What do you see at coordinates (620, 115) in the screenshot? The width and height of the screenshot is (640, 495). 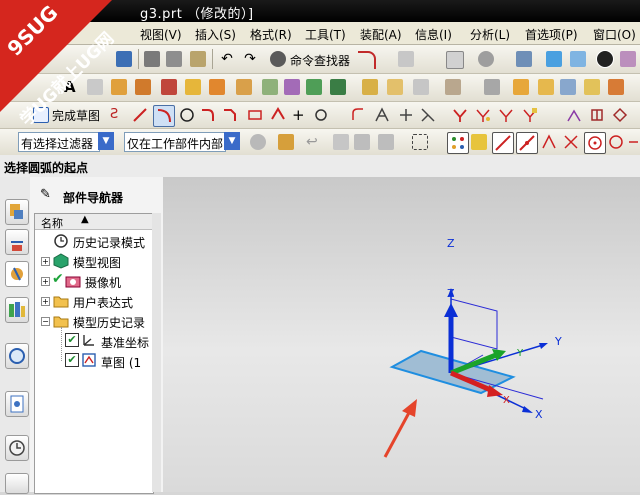 I see `sketch-options-icon` at bounding box center [620, 115].